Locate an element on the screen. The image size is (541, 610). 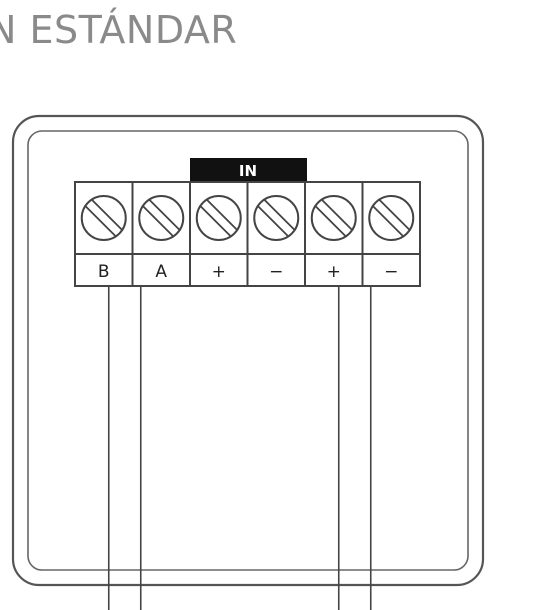
in-label-bar: IN is located at coordinates (248, 170).